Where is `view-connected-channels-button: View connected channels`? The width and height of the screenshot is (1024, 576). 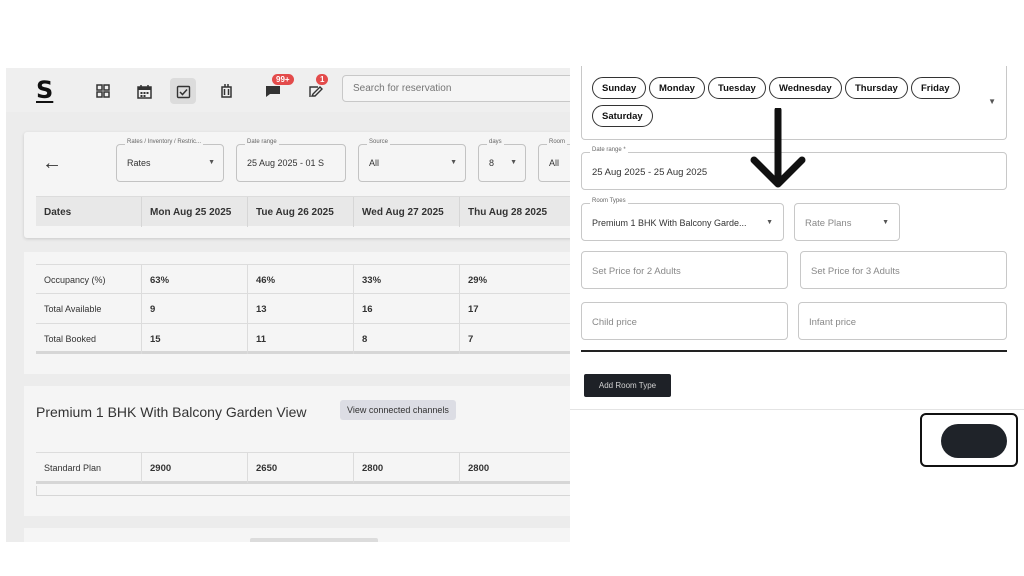
view-connected-channels-button: View connected channels is located at coordinates (398, 410).